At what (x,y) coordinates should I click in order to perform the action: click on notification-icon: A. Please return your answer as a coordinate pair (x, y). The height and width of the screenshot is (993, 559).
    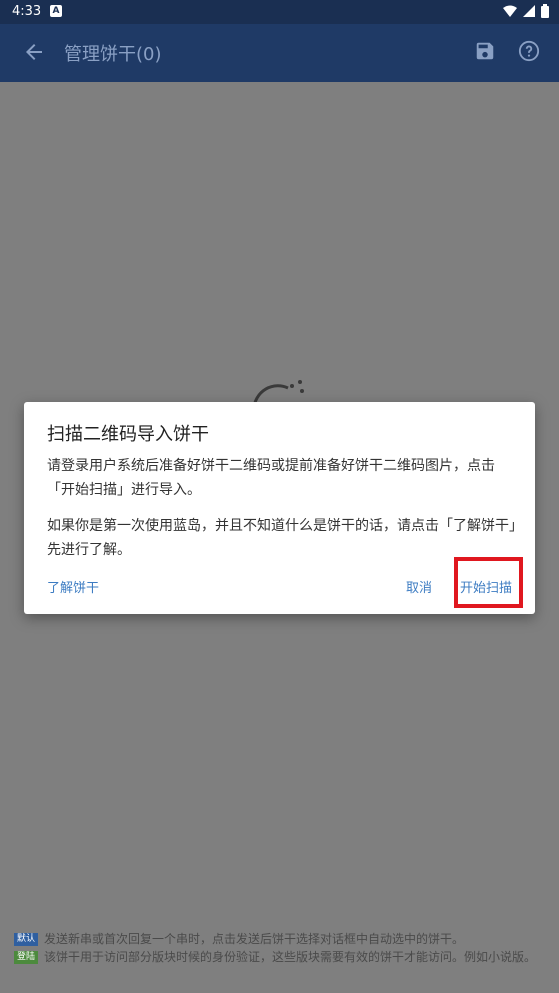
    Looking at the image, I should click on (56, 11).